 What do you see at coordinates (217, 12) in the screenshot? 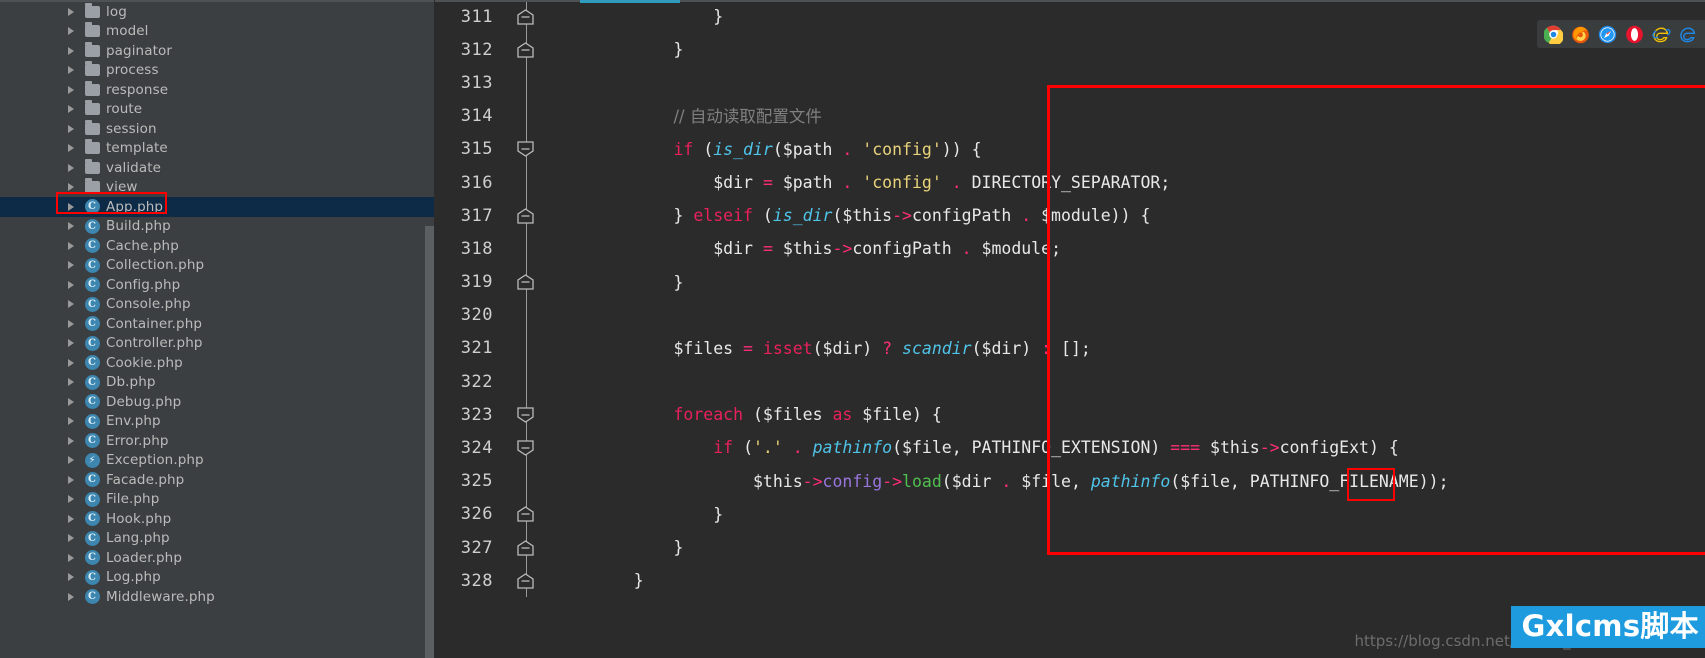
I see `tree-item-log: log` at bounding box center [217, 12].